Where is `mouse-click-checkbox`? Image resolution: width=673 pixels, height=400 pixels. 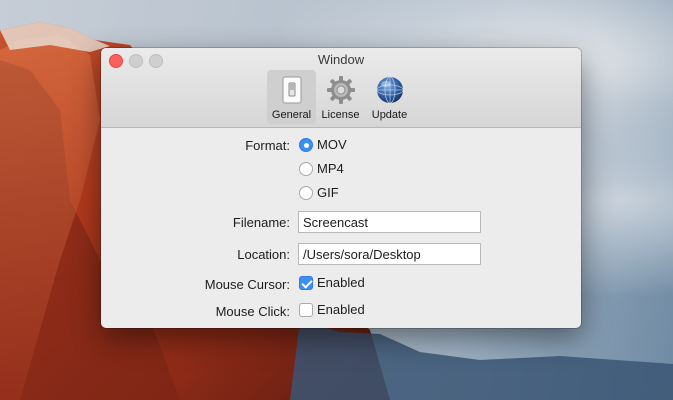 mouse-click-checkbox is located at coordinates (306, 310).